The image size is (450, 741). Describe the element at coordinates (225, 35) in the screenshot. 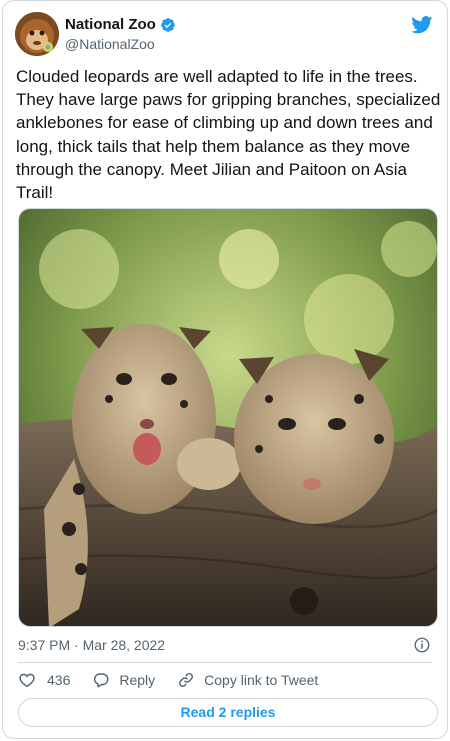

I see `tweet-header: National Zoo @NationalZoo` at that location.